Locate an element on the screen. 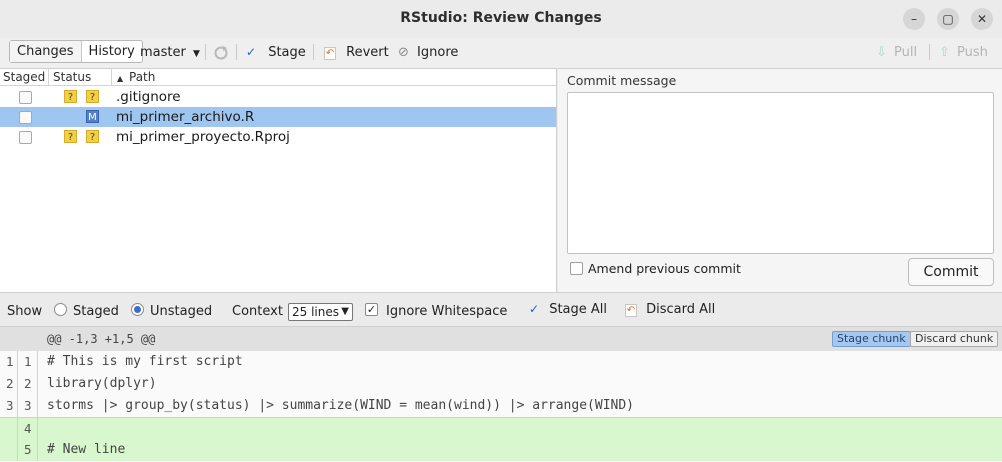 This screenshot has width=1002, height=462. ignore-button: ⊘ Ignore is located at coordinates (428, 52).